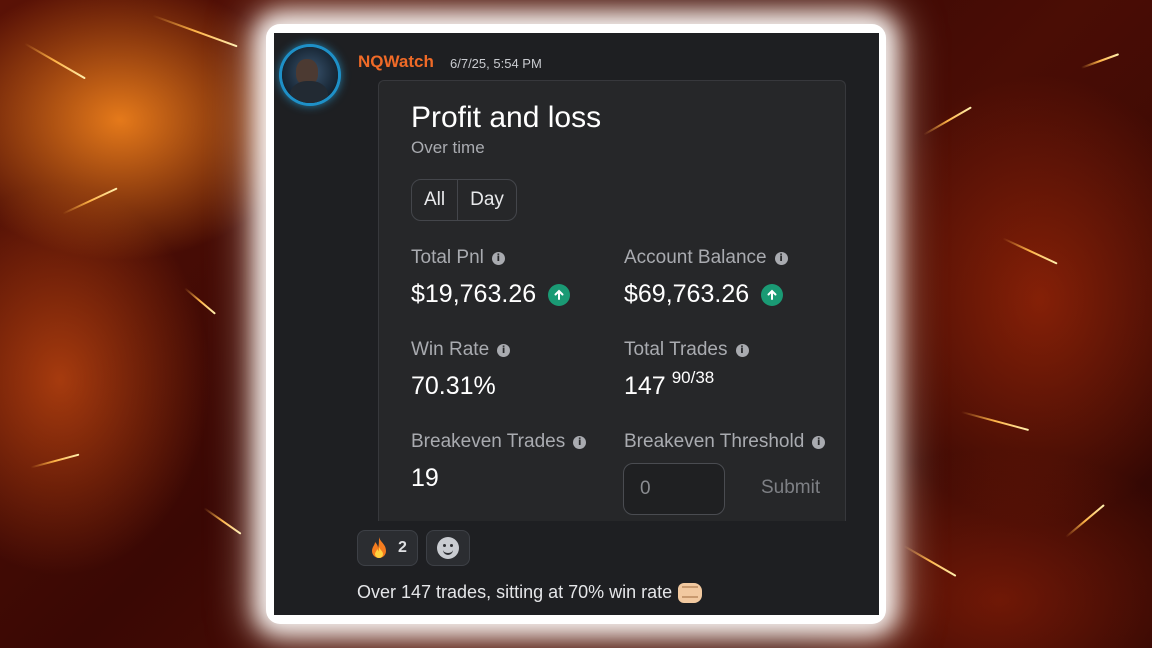 Image resolution: width=1152 pixels, height=648 pixels. I want to click on account-balance-value: $69,763.26, so click(704, 294).